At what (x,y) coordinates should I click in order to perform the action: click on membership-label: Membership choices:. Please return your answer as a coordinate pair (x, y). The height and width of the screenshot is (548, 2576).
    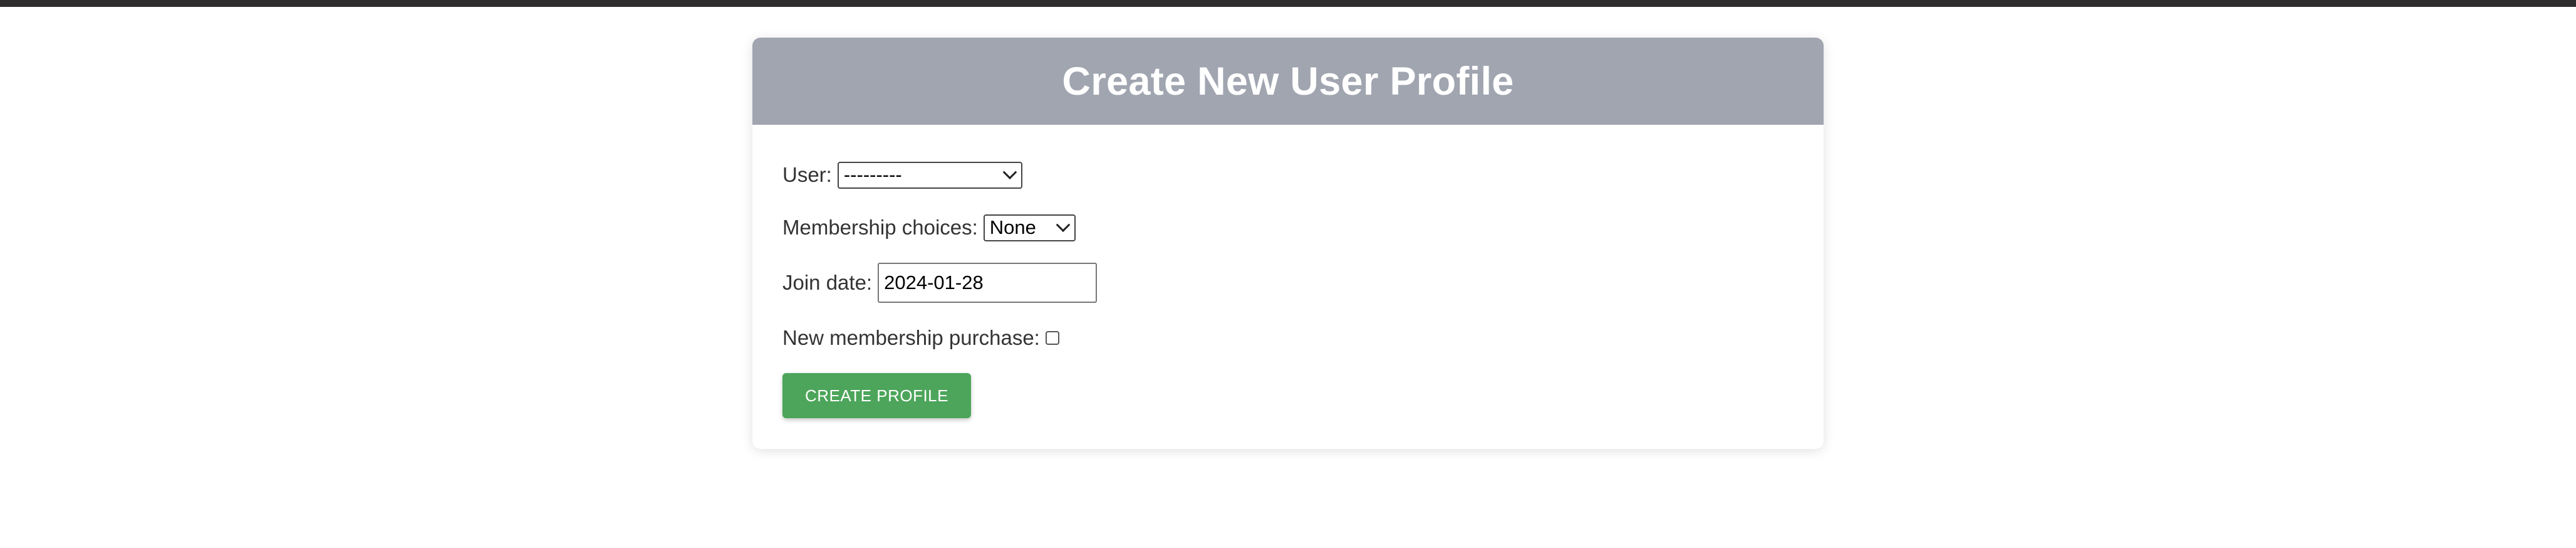
    Looking at the image, I should click on (880, 227).